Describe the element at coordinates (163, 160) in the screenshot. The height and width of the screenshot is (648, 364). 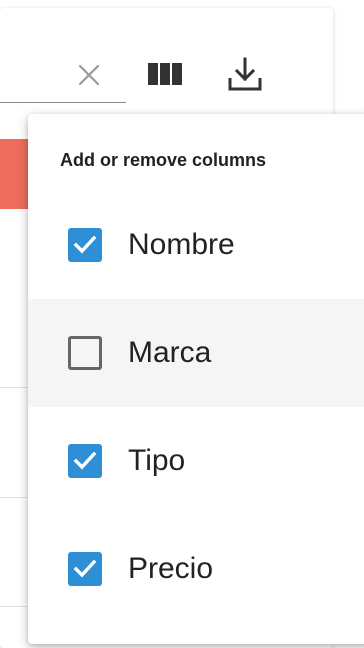
I see `popup-title: Add or remove columns` at that location.